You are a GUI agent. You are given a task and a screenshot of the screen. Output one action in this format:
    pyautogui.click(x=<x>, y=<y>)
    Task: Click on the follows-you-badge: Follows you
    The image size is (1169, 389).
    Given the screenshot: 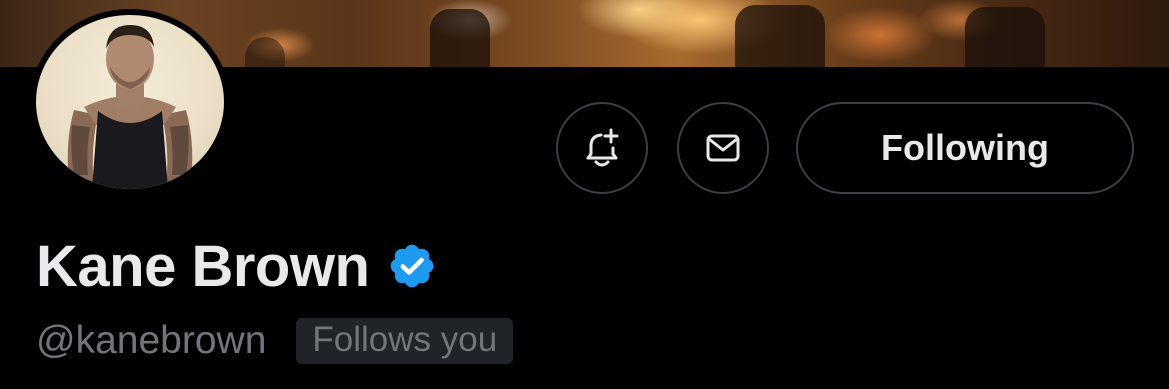 What is the action you would take?
    pyautogui.click(x=405, y=341)
    